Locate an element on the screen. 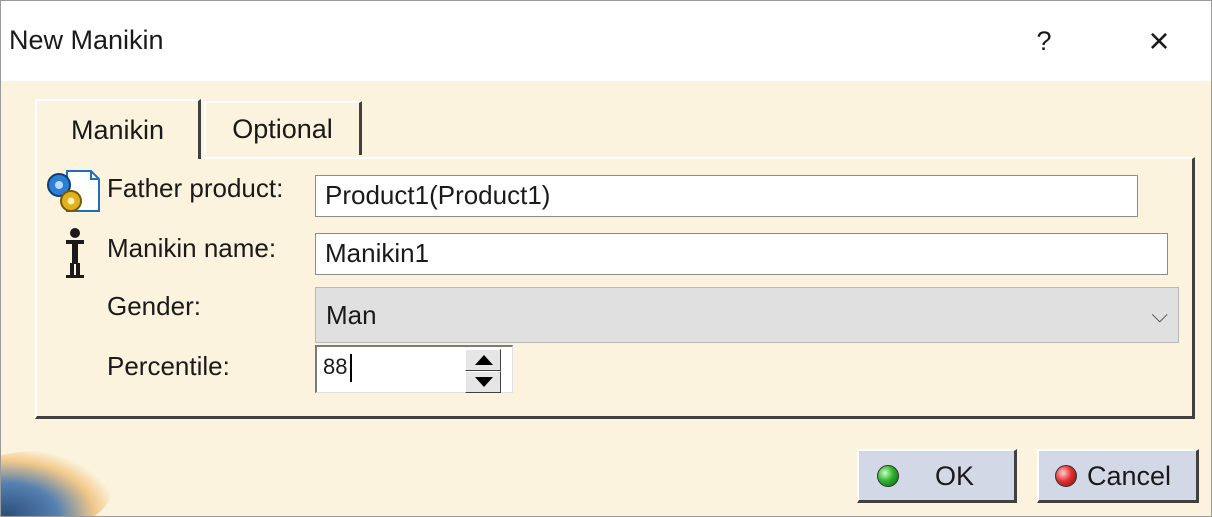 The height and width of the screenshot is (517, 1212). gender-value: Man is located at coordinates (351, 315).